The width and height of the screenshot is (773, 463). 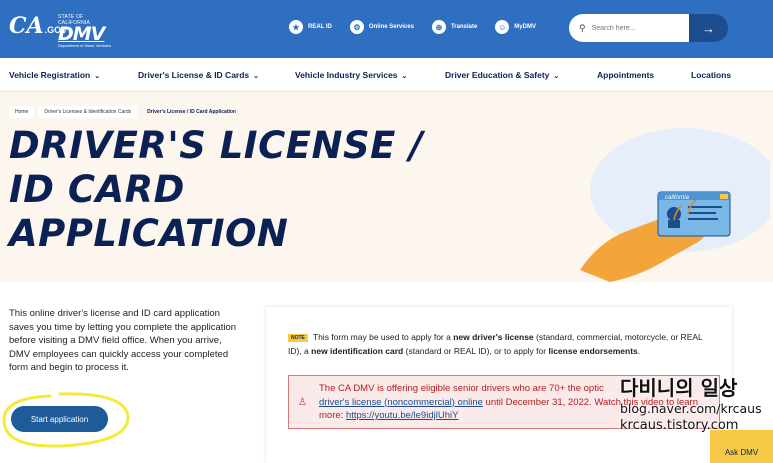 What do you see at coordinates (296, 27) in the screenshot?
I see `star-icon: ★` at bounding box center [296, 27].